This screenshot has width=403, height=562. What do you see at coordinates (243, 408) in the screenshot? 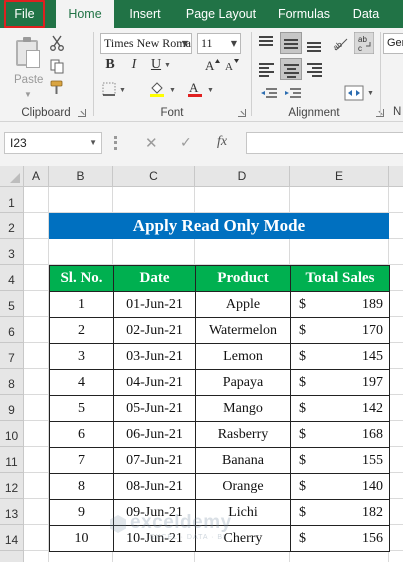
I see `cell-product: Mango` at bounding box center [243, 408].